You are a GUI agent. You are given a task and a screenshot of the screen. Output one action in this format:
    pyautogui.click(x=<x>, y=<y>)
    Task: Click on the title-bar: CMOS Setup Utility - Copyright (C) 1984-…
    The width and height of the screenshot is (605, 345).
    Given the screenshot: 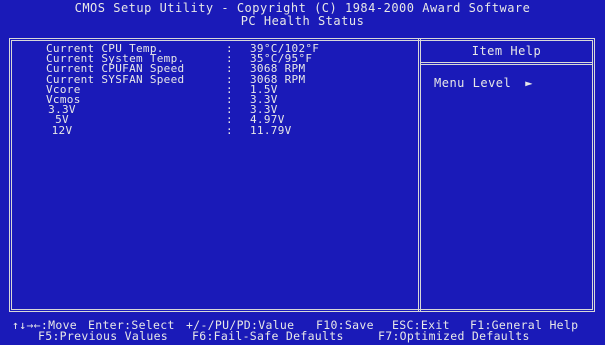 What is the action you would take?
    pyautogui.click(x=302, y=19)
    